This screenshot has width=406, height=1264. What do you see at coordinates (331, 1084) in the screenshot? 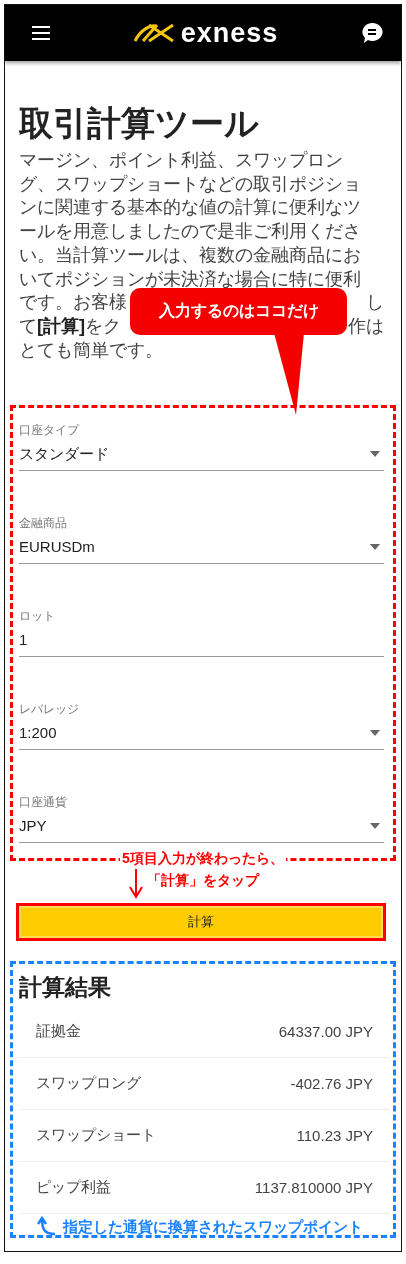
I see `result-value: -402.76 JPY` at bounding box center [331, 1084].